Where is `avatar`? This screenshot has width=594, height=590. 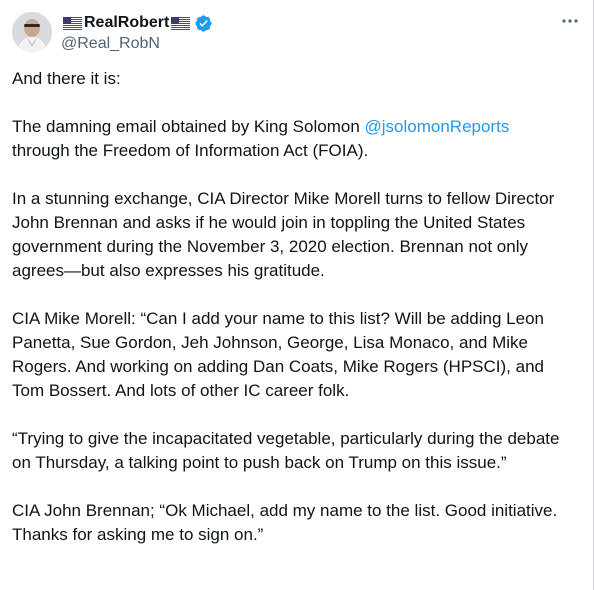 avatar is located at coordinates (32, 32).